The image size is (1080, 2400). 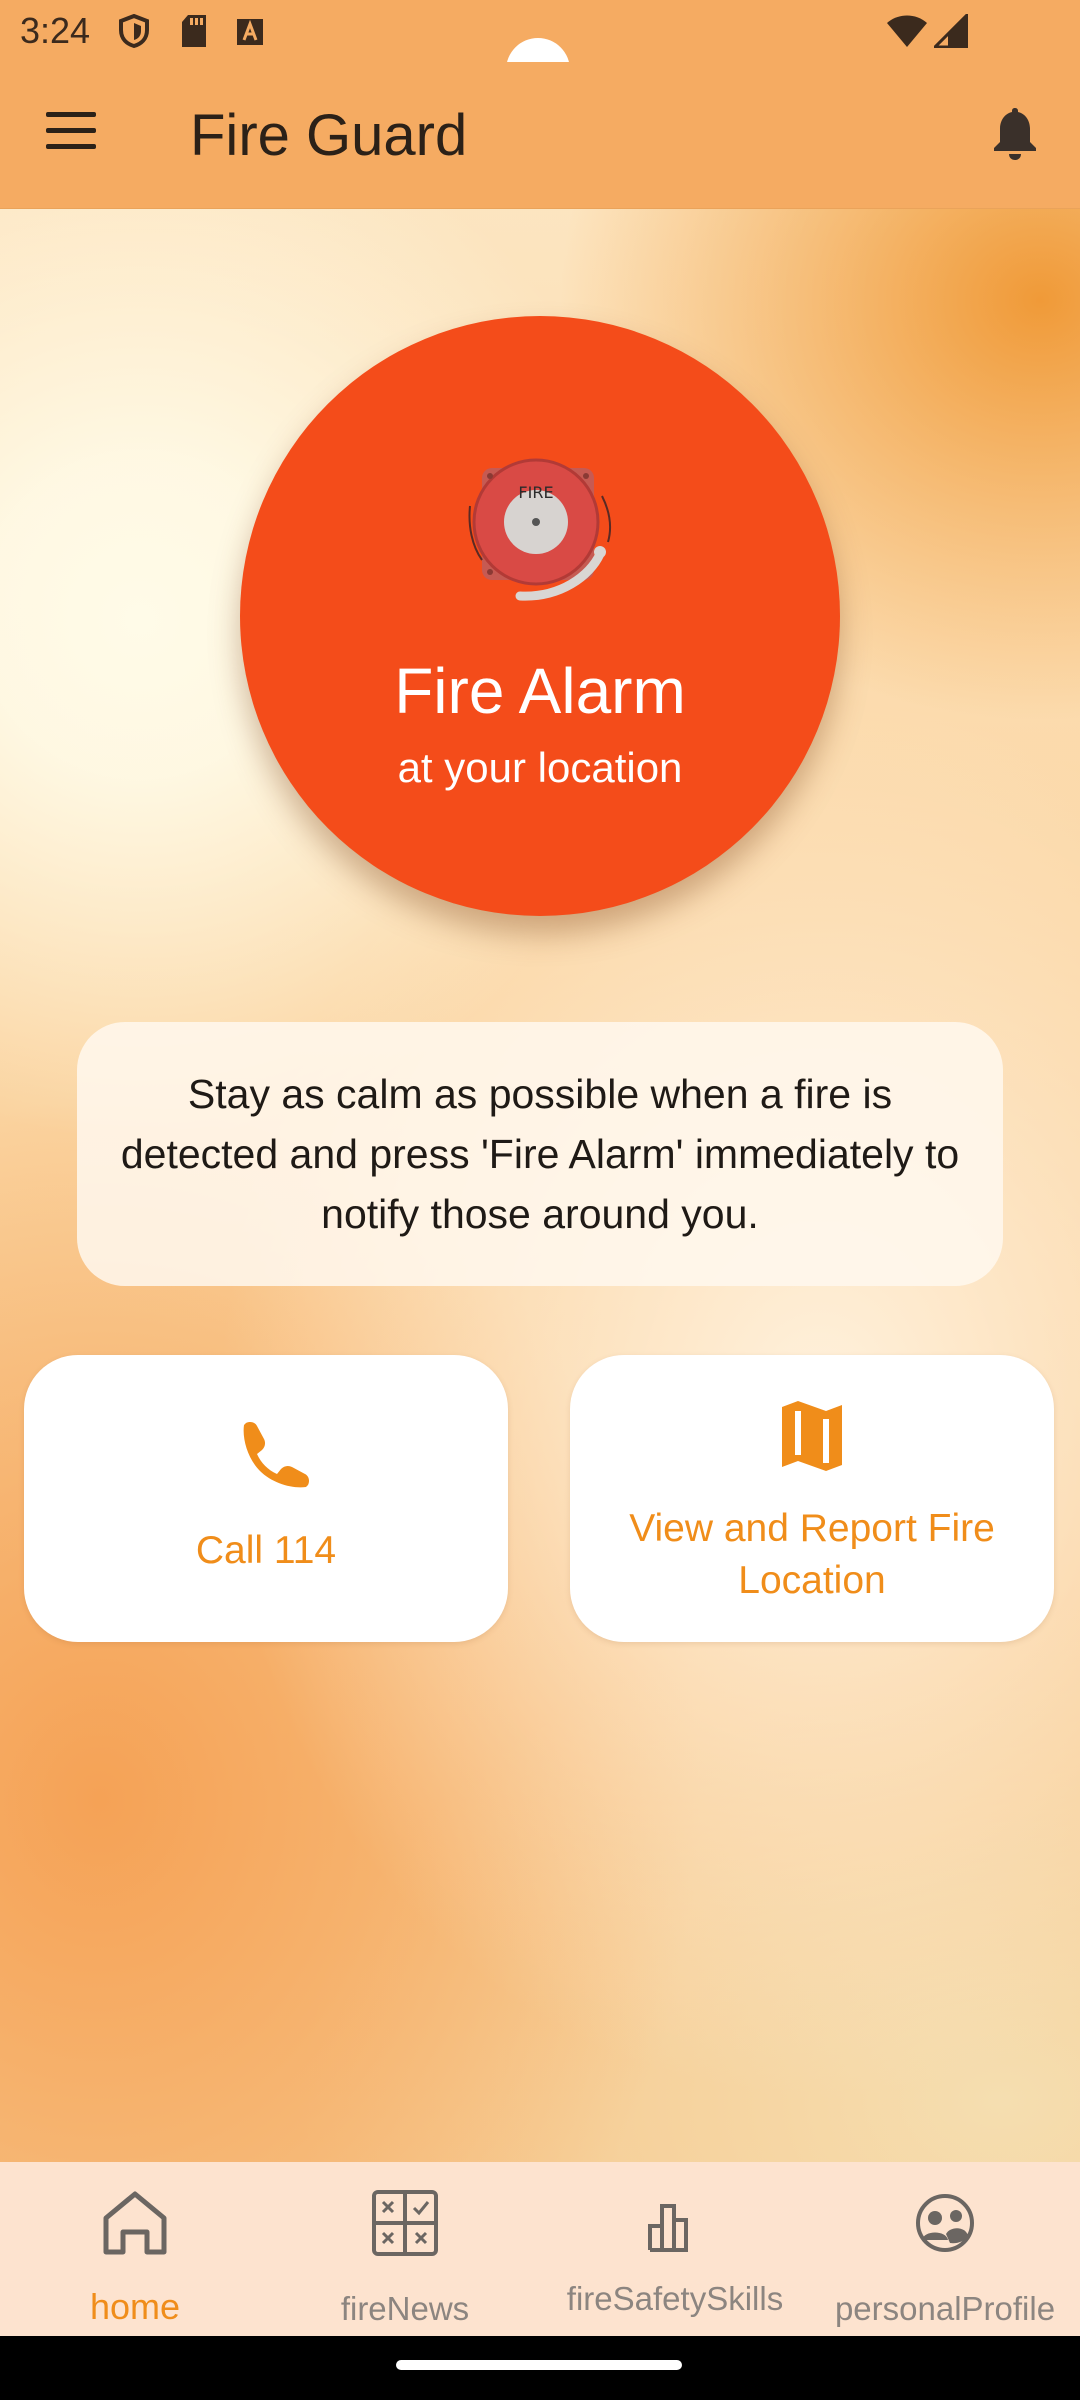 I want to click on bar-chart-icon, so click(x=668, y=2228).